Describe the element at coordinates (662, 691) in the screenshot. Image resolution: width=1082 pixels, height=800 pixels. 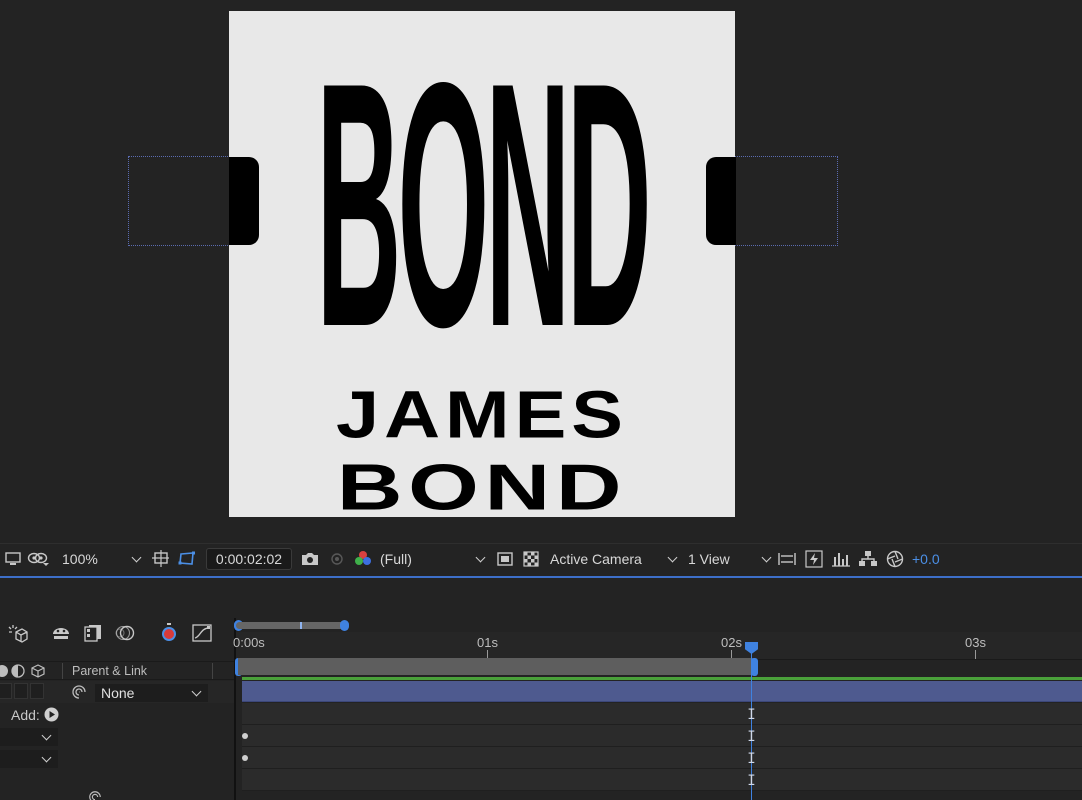
I see `layer-duration-bar` at that location.